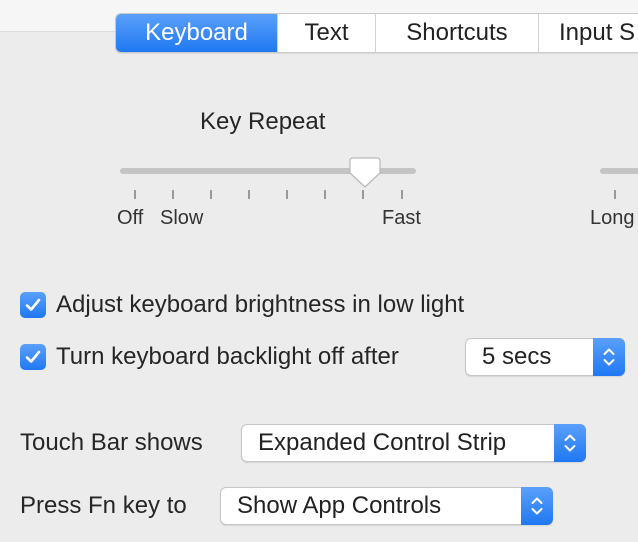  Describe the element at coordinates (615, 194) in the screenshot. I see `delay-until-repeat-tick` at that location.